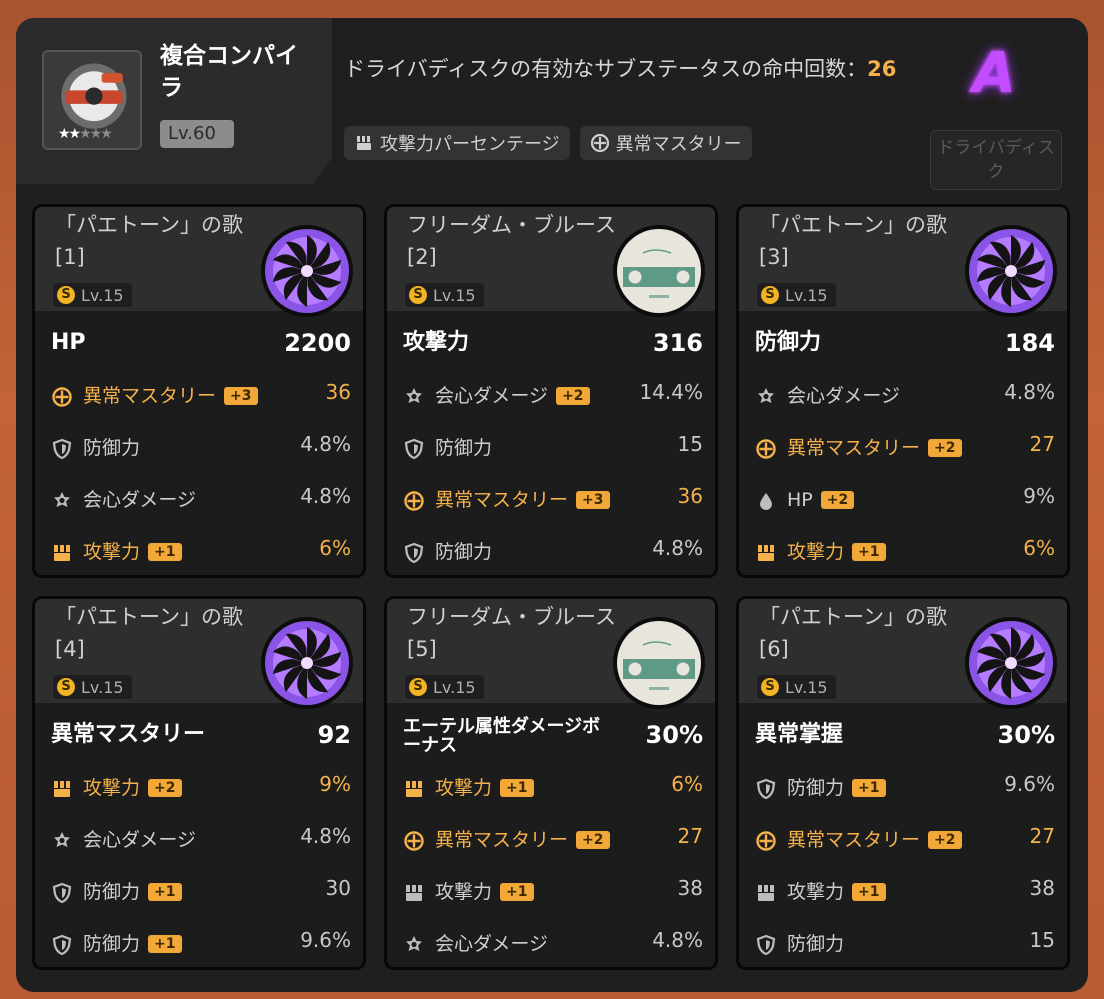 This screenshot has height=999, width=1104. Describe the element at coordinates (606, 69) in the screenshot. I see `summary-label: ドライバディスクの有効なサブステータスの命中回数：` at that location.